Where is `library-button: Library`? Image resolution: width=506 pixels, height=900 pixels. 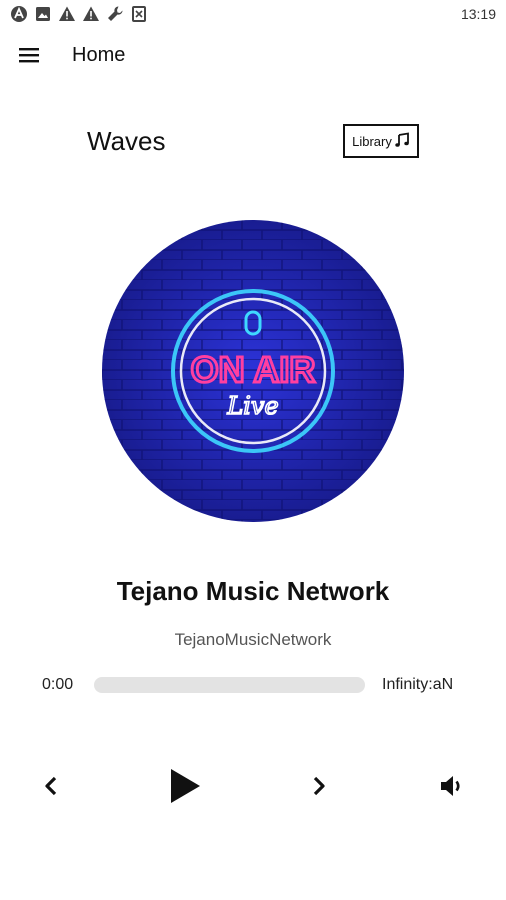 library-button: Library is located at coordinates (381, 141).